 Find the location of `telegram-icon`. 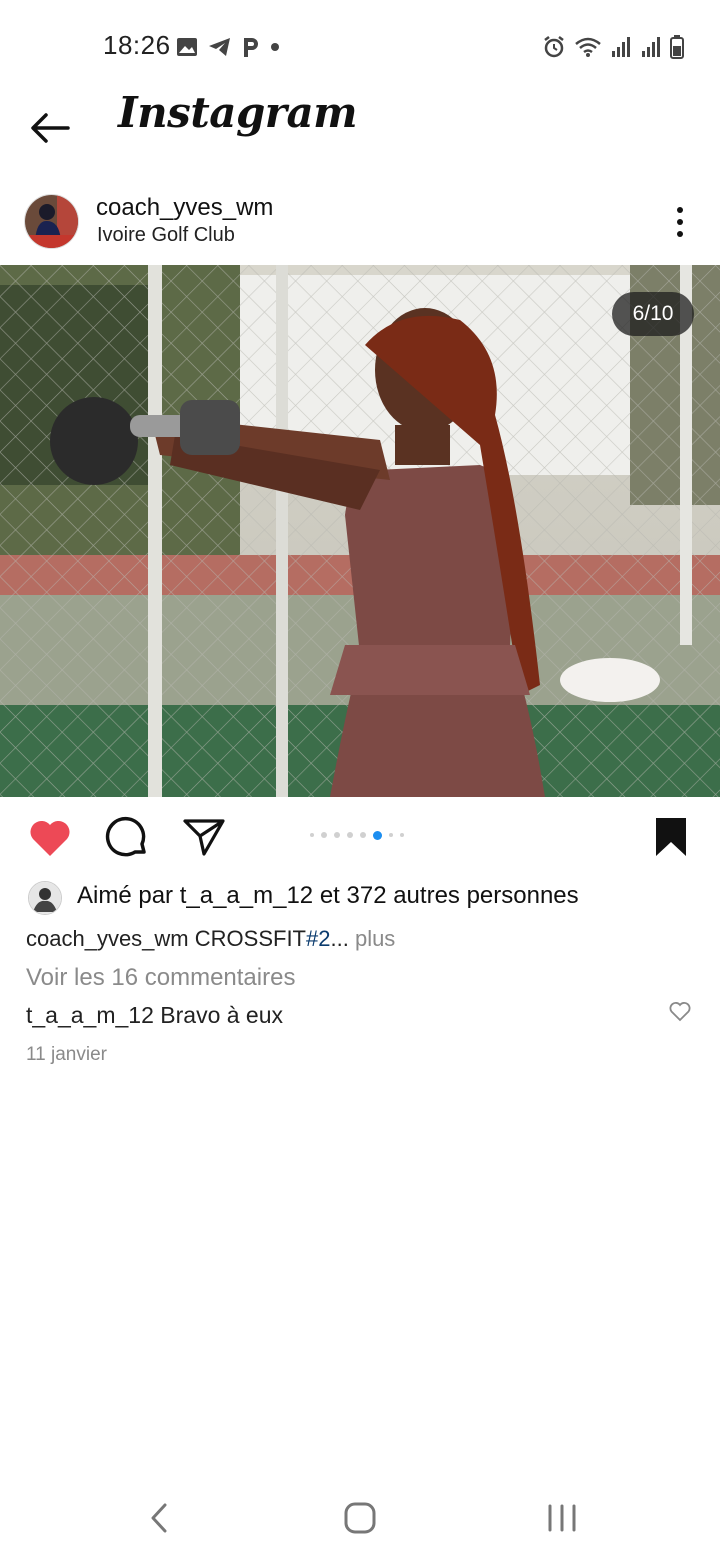

telegram-icon is located at coordinates (219, 47).